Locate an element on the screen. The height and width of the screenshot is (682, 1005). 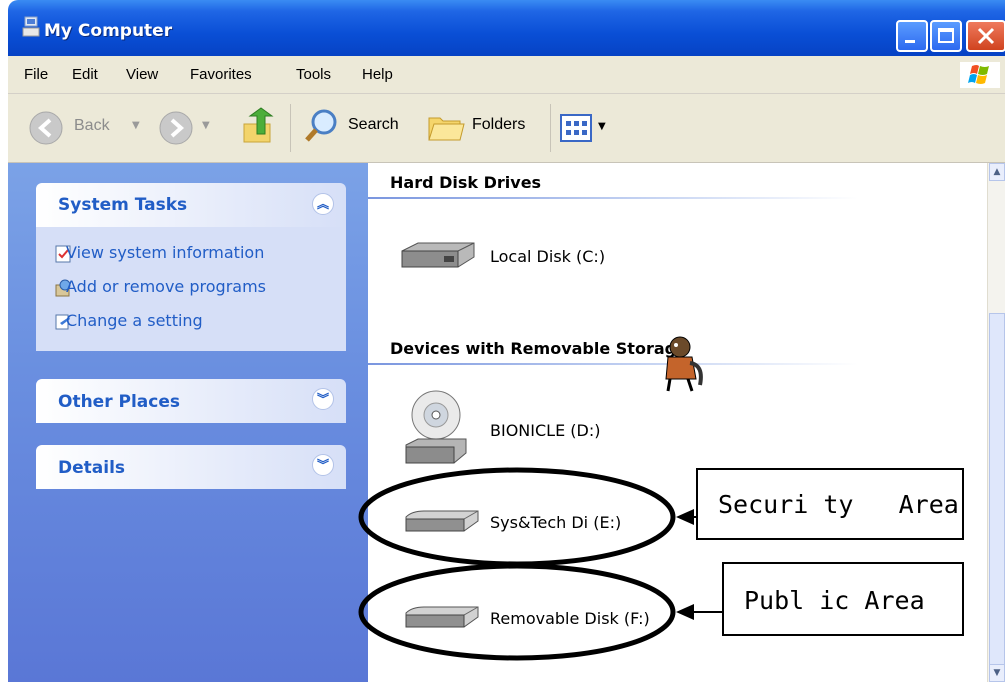
security-area-callout: Securi ty Area is located at coordinates (830, 504).